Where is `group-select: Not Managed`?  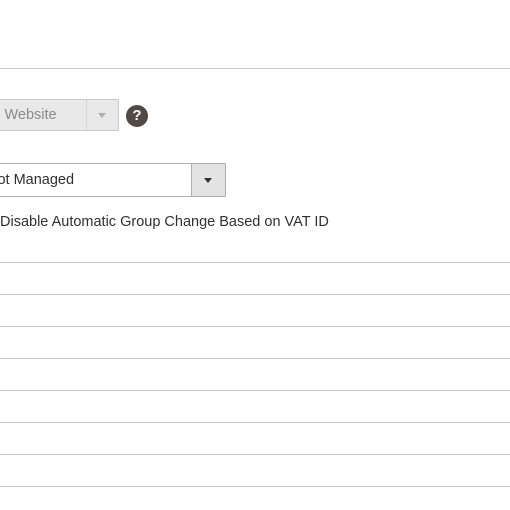
group-select: Not Managed is located at coordinates (113, 180).